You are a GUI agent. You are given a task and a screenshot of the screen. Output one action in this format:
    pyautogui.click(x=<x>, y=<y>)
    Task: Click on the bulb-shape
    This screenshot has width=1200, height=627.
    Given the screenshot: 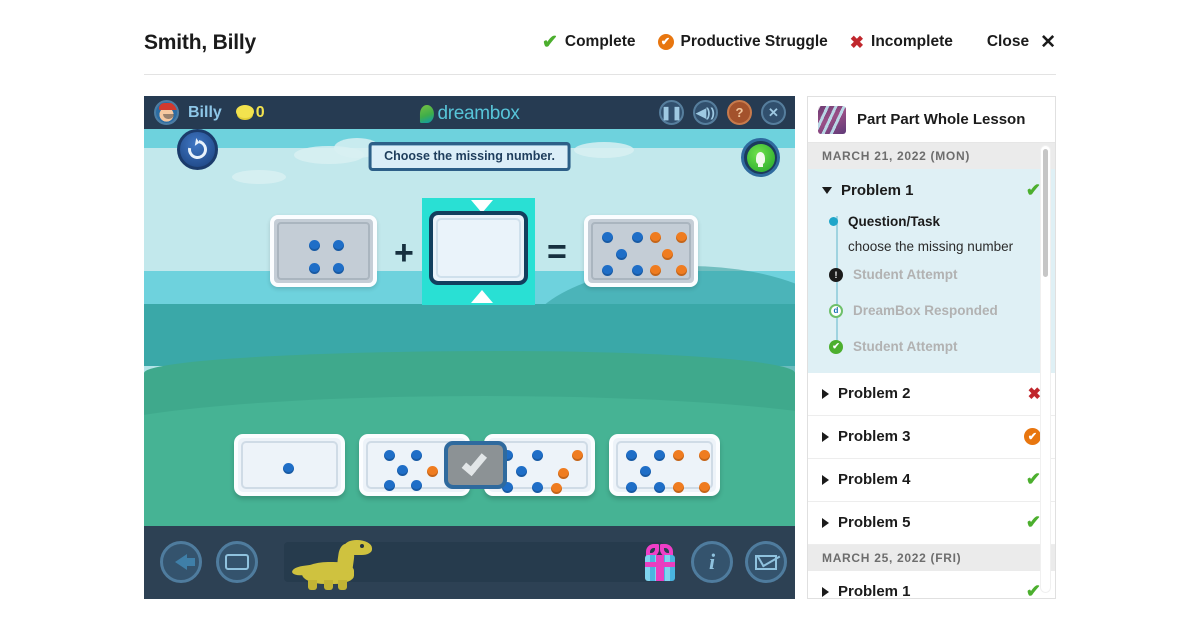 What is the action you would take?
    pyautogui.click(x=760, y=159)
    